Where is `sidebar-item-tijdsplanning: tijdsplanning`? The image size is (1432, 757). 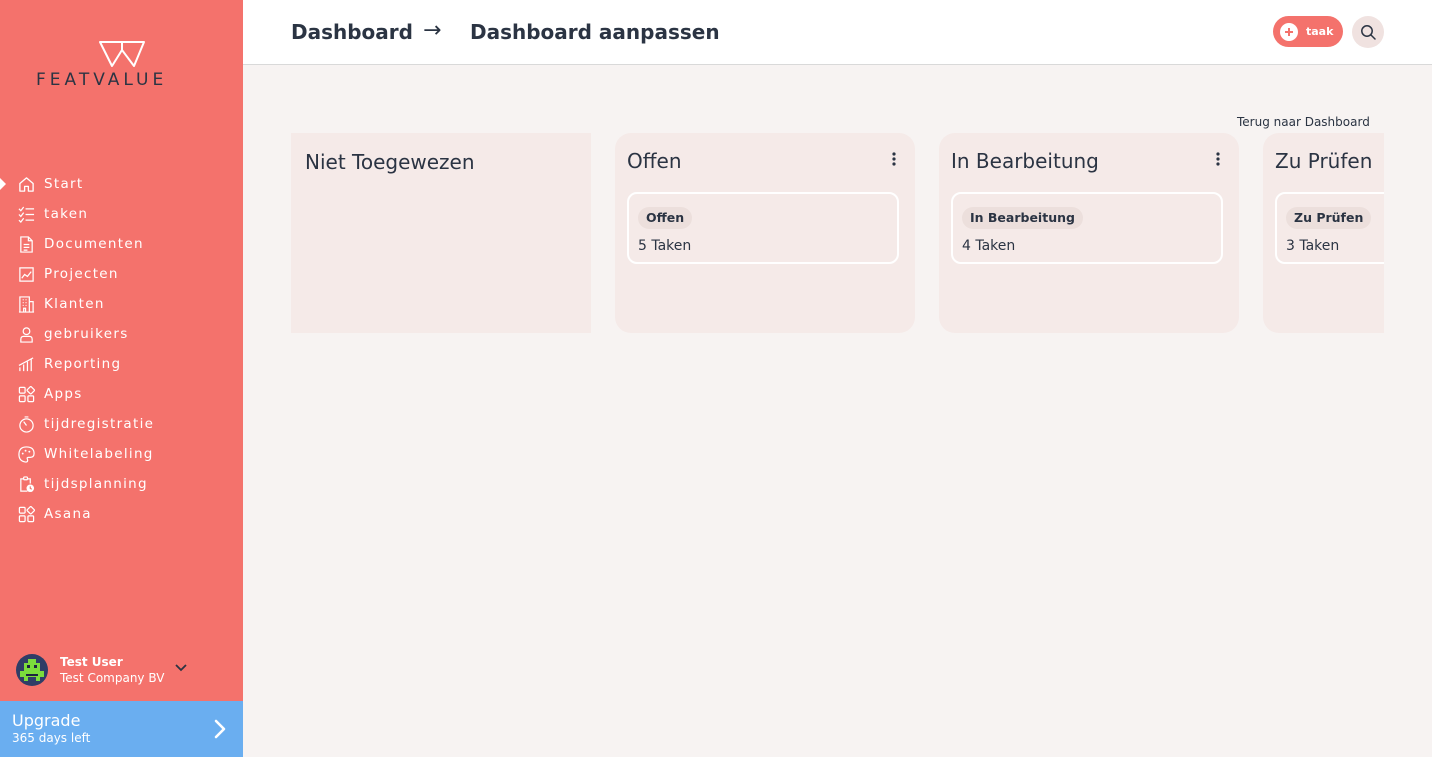
sidebar-item-tijdsplanning: tijdsplanning is located at coordinates (121, 484).